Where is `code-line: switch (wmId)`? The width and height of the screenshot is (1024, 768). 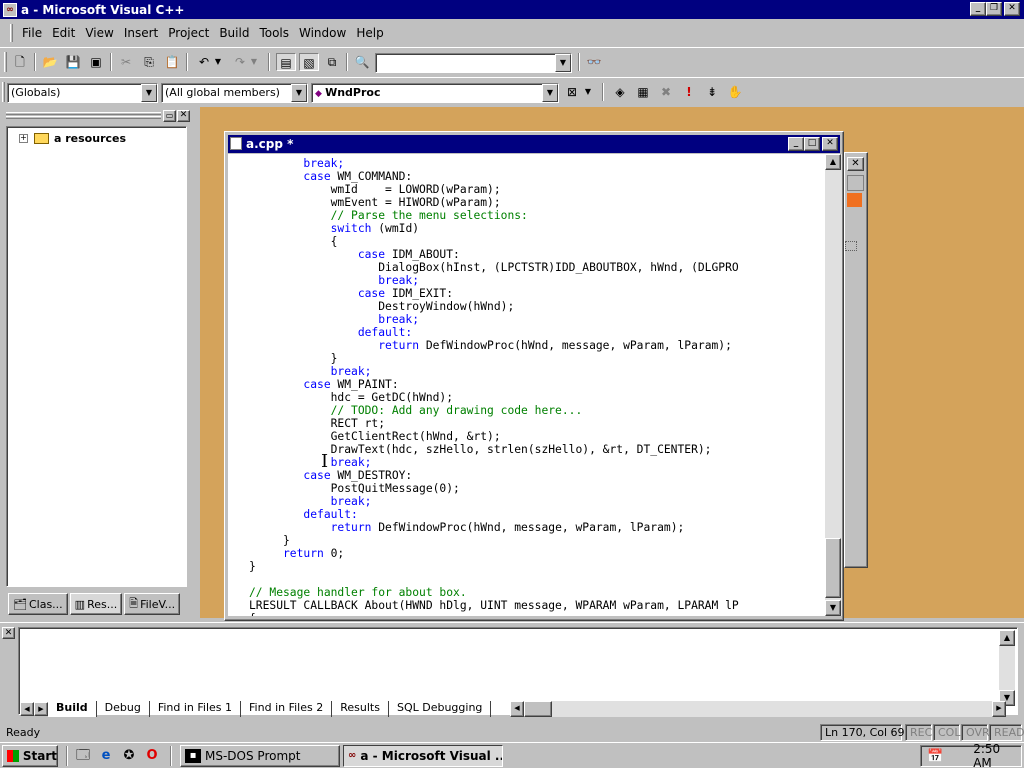 code-line: switch (wmId) is located at coordinates (494, 228).